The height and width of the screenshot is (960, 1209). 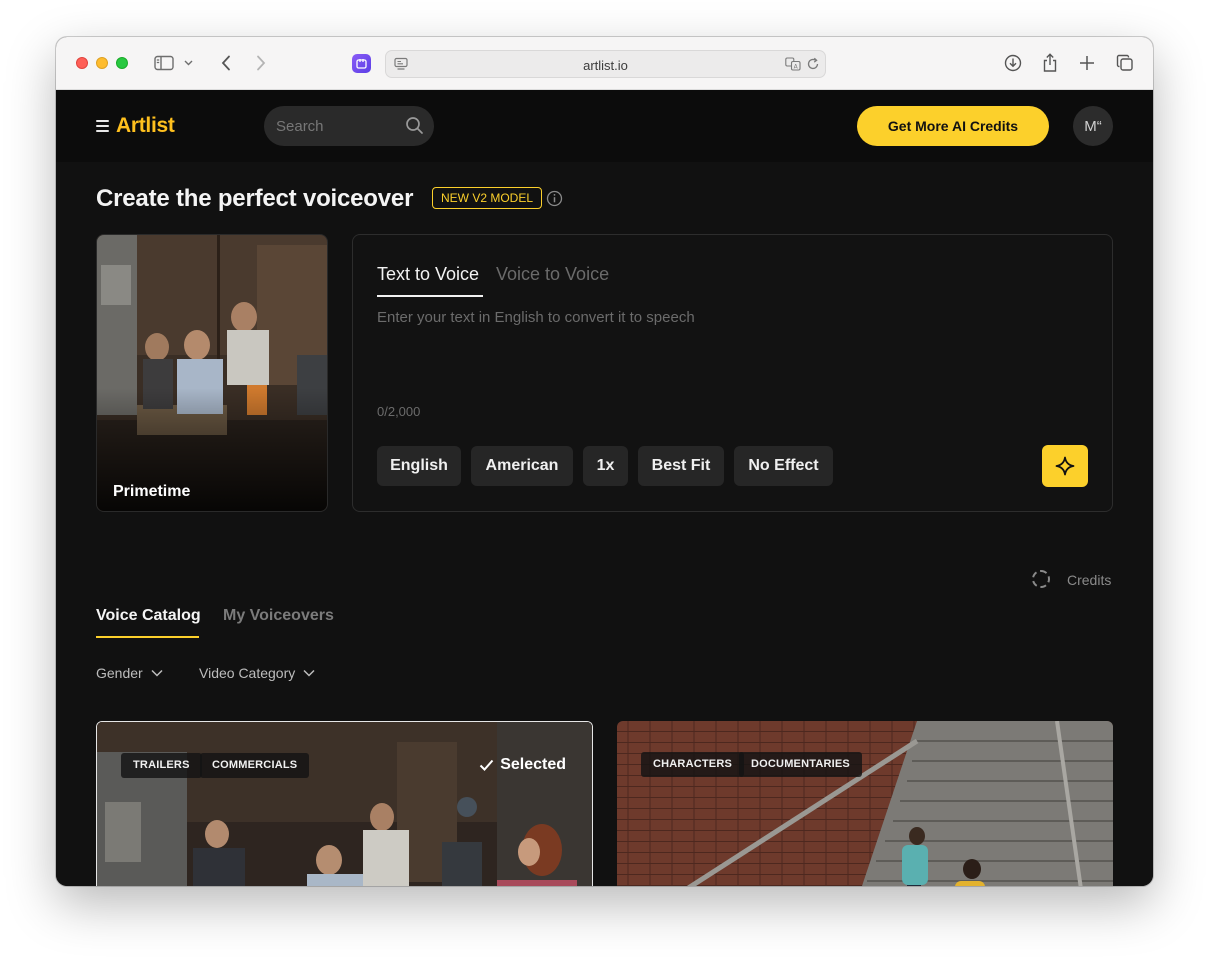 What do you see at coordinates (102, 63) in the screenshot?
I see `minimize-window-button` at bounding box center [102, 63].